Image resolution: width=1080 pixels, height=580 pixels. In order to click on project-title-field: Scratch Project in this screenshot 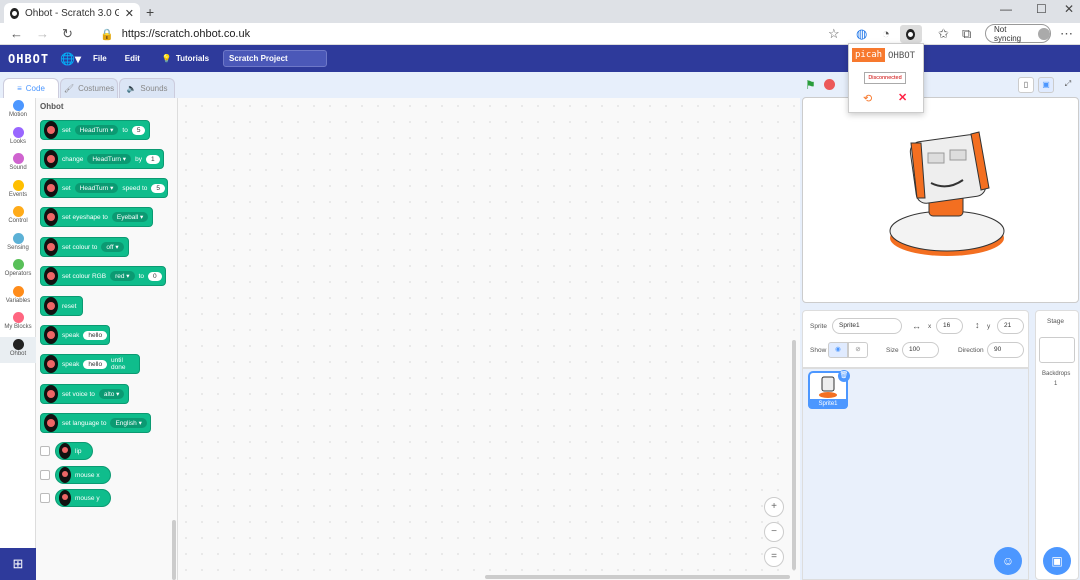, I will do `click(275, 58)`.